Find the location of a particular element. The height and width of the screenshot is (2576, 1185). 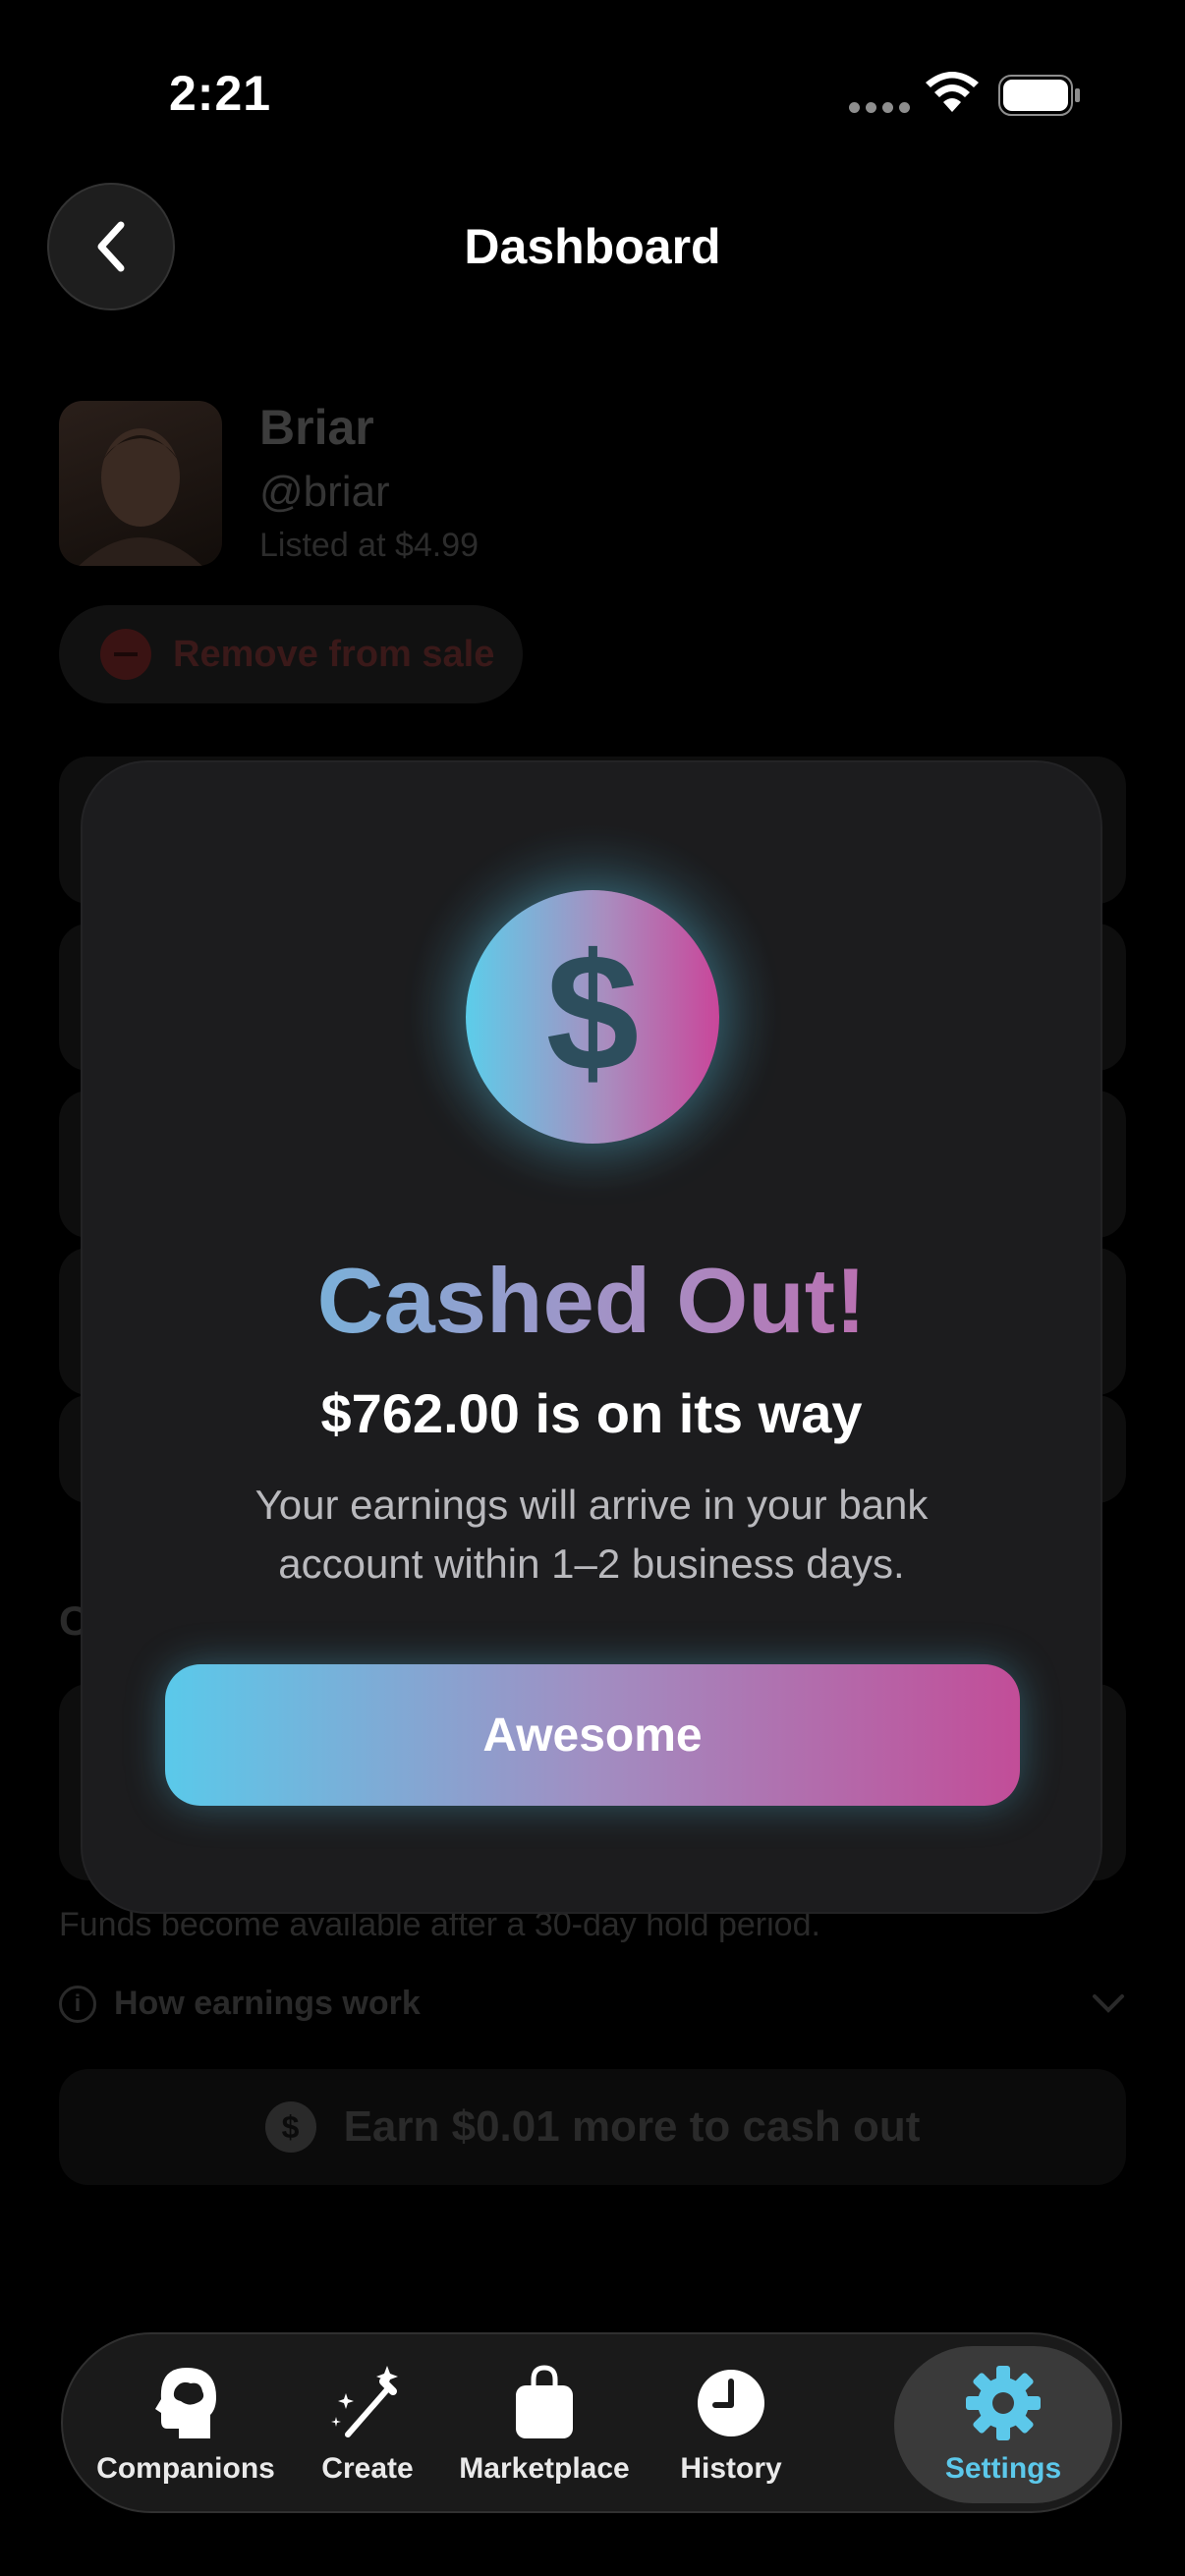

how-earnings-label: How earnings work is located at coordinates (267, 2003).